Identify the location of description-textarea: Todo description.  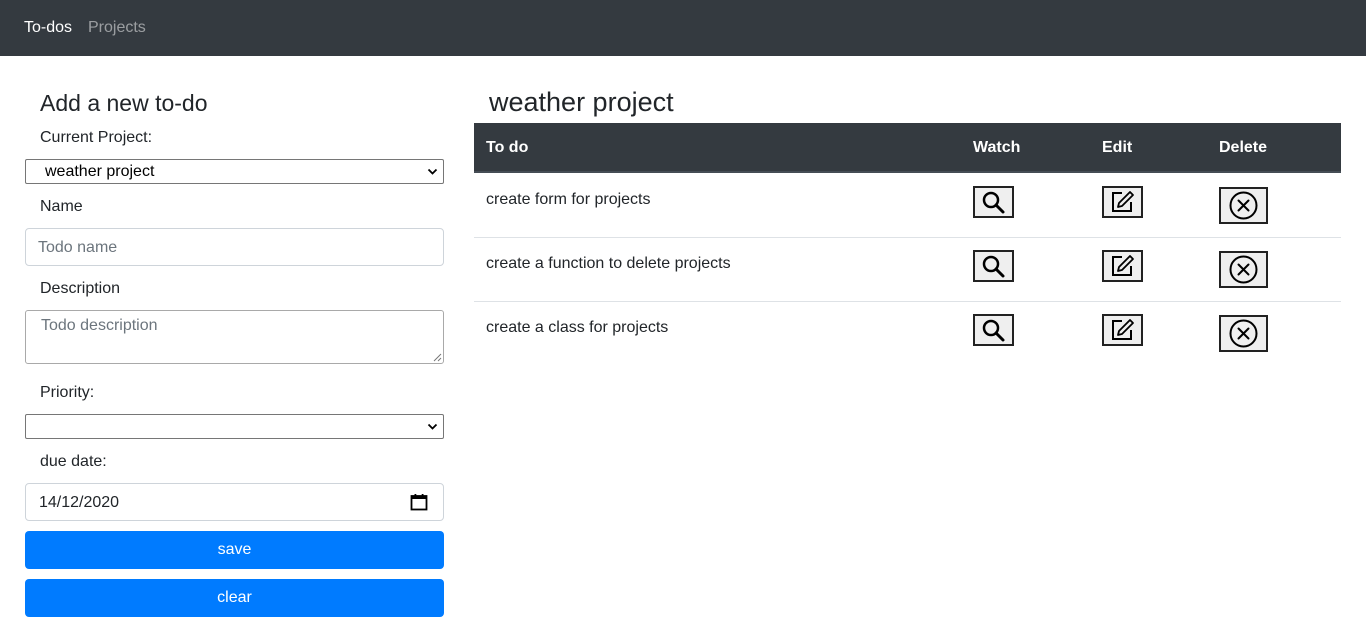
(234, 337).